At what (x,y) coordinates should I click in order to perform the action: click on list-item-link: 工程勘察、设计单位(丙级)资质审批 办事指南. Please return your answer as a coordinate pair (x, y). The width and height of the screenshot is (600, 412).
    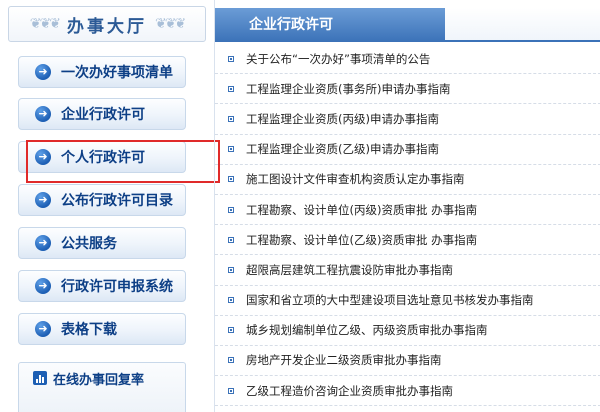
    Looking at the image, I should click on (361, 210).